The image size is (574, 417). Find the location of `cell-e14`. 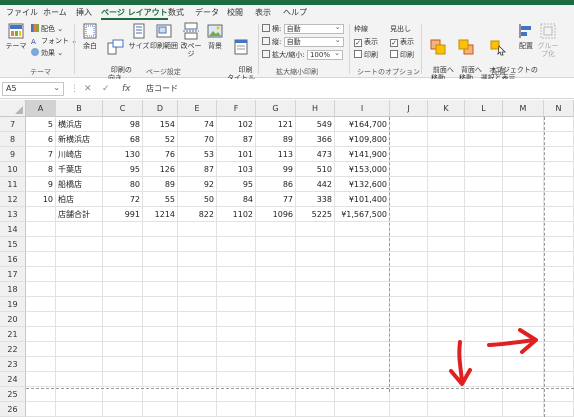

cell-e14 is located at coordinates (197, 229).